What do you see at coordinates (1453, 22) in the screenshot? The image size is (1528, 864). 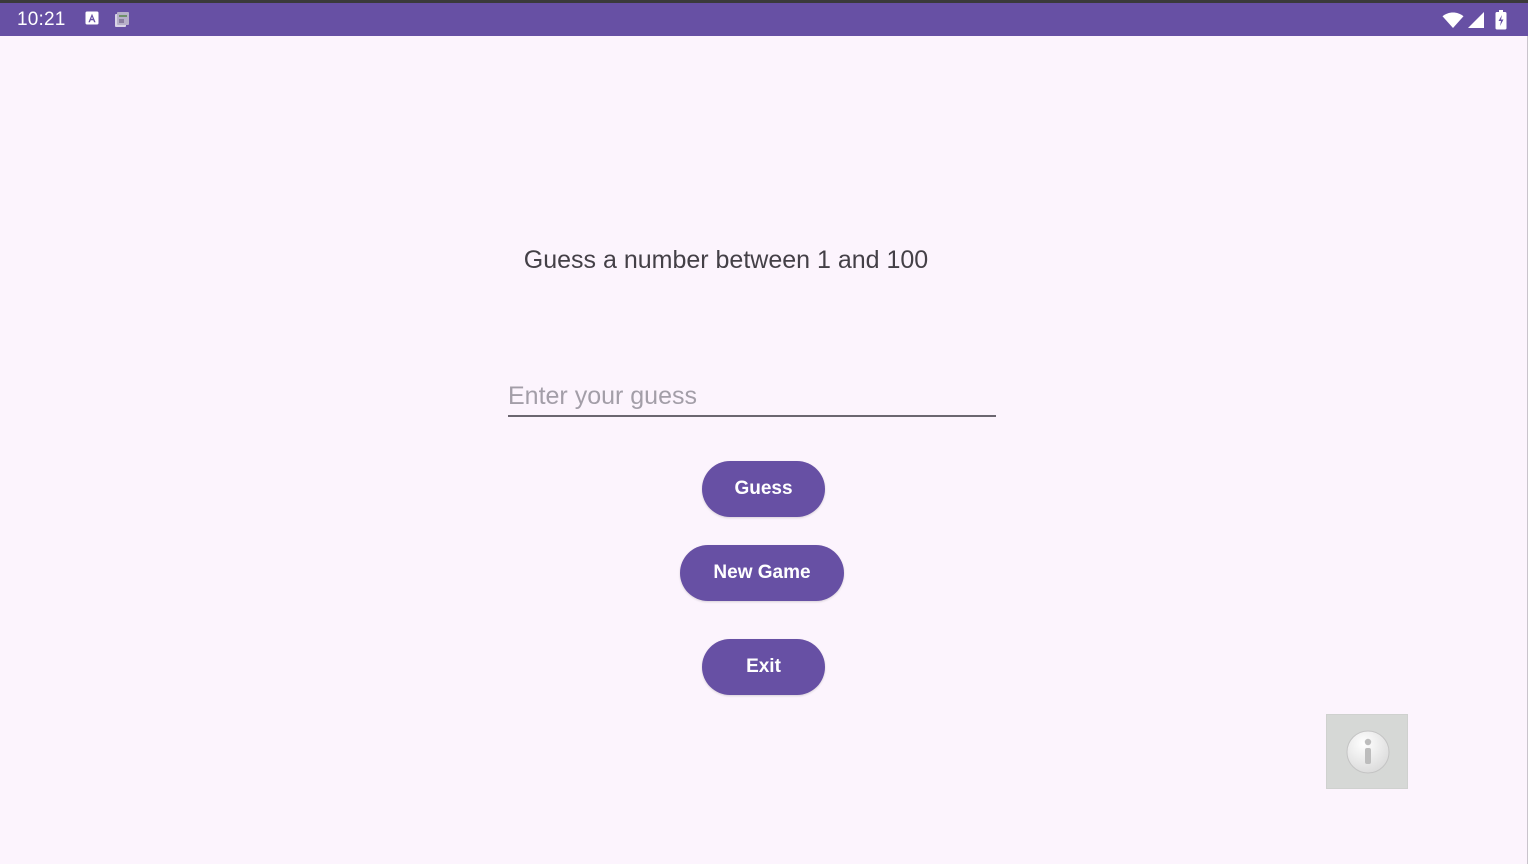 I see `wifi-icon` at bounding box center [1453, 22].